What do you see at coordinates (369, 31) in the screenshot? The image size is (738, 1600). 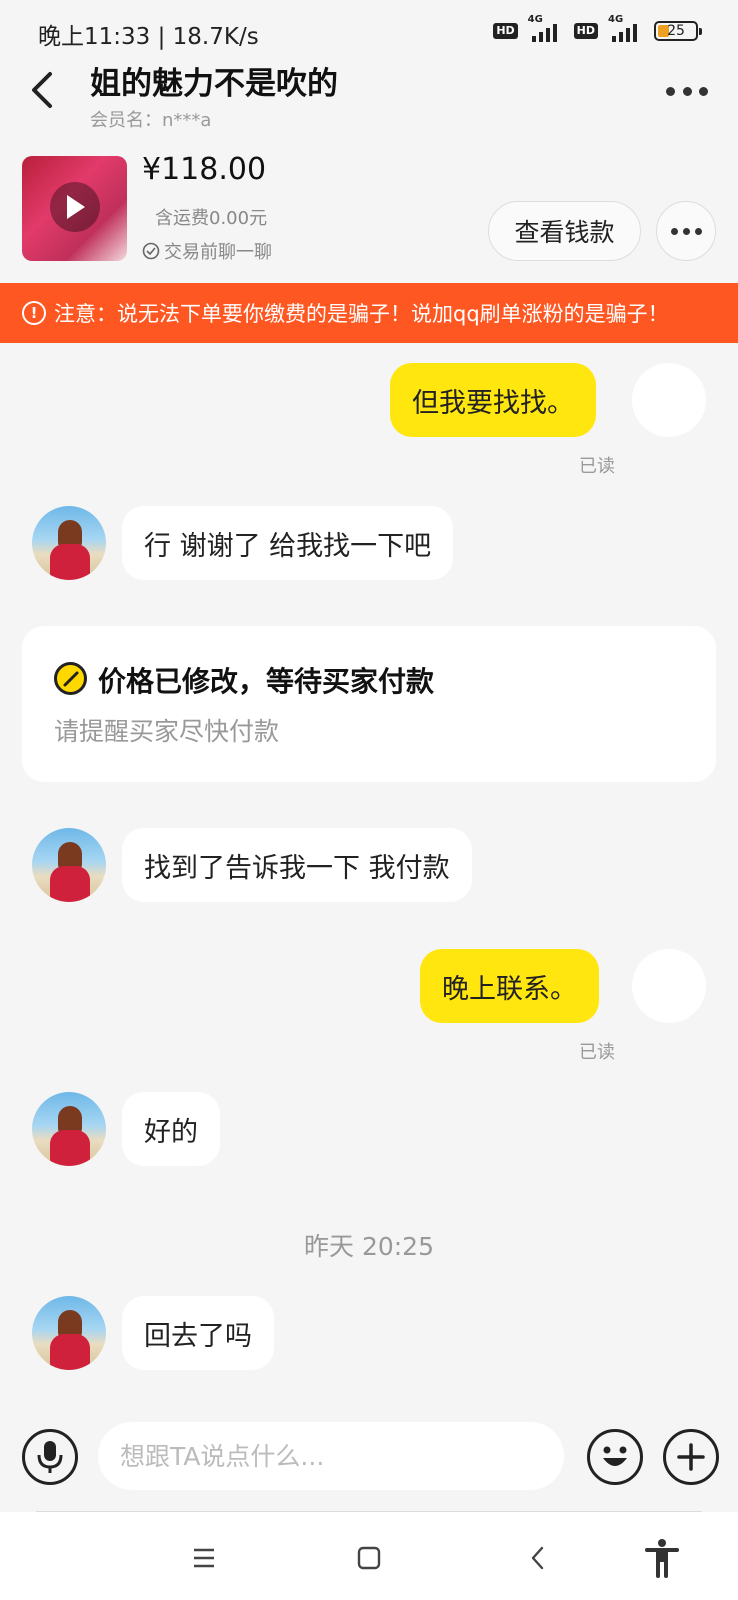 I see `status-bar: 晚上11:33 | 18.7K/s HD 4G HD 4G 25` at bounding box center [369, 31].